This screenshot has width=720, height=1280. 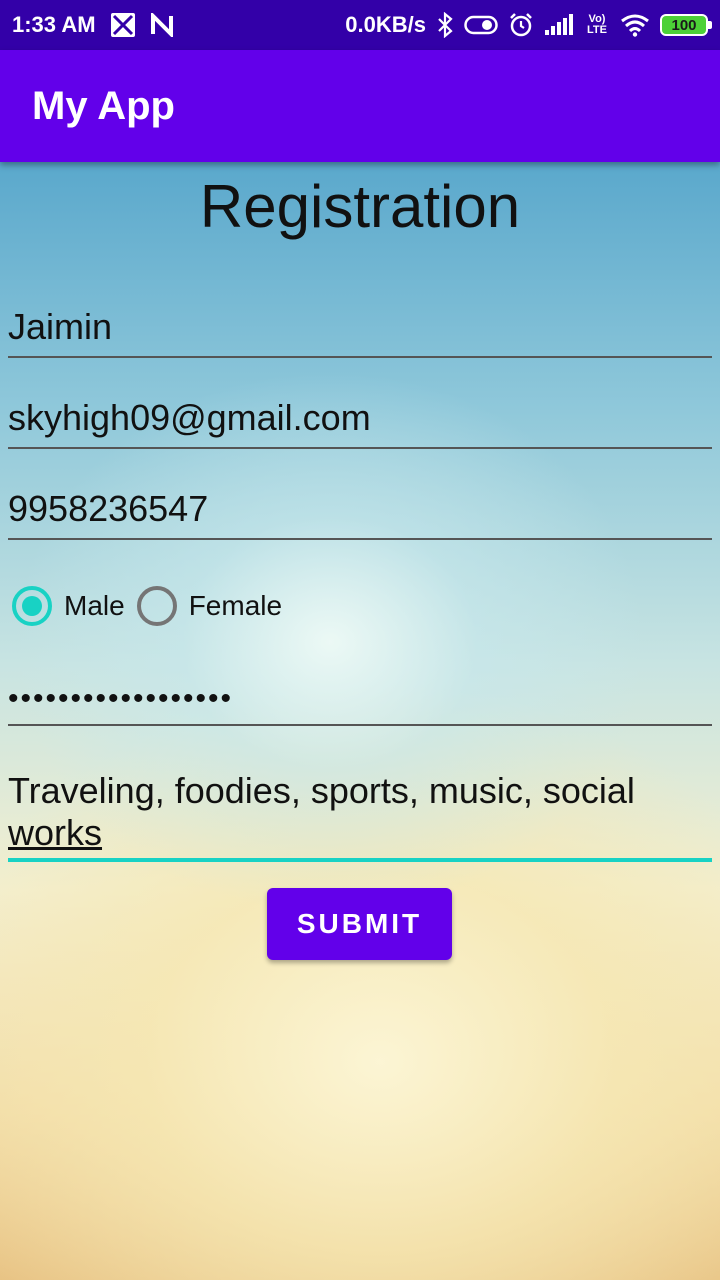 I want to click on volte-icon: Vo) LTE, so click(x=597, y=24).